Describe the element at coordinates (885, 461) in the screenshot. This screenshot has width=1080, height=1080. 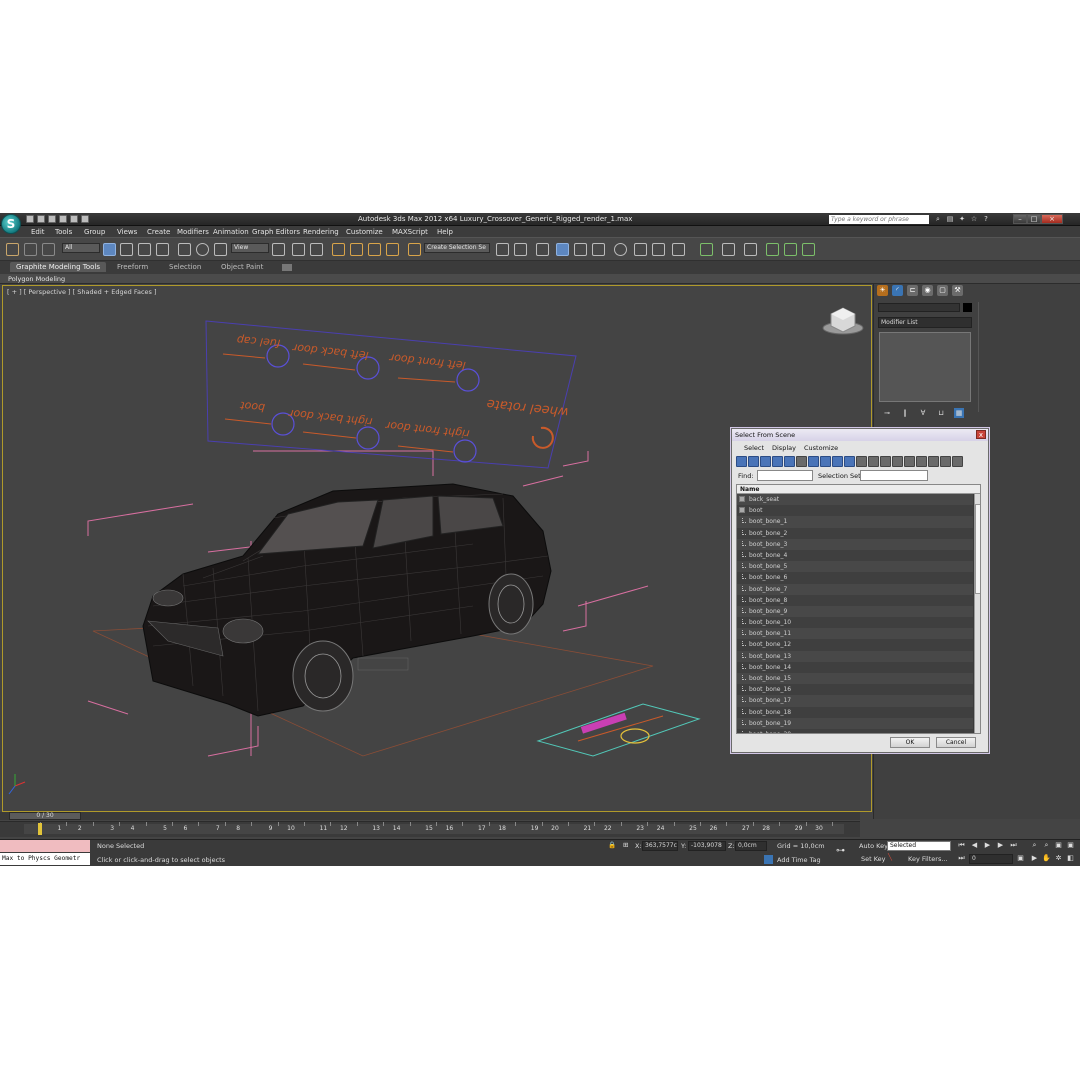
I see `display-all-icon` at that location.